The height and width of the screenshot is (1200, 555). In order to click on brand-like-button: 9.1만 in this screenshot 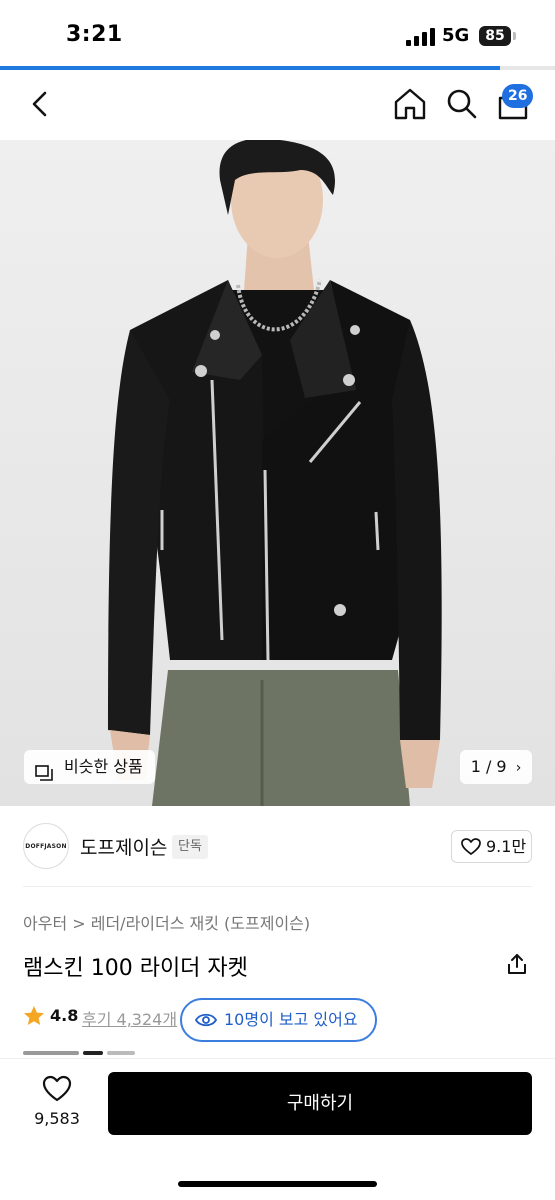, I will do `click(491, 846)`.